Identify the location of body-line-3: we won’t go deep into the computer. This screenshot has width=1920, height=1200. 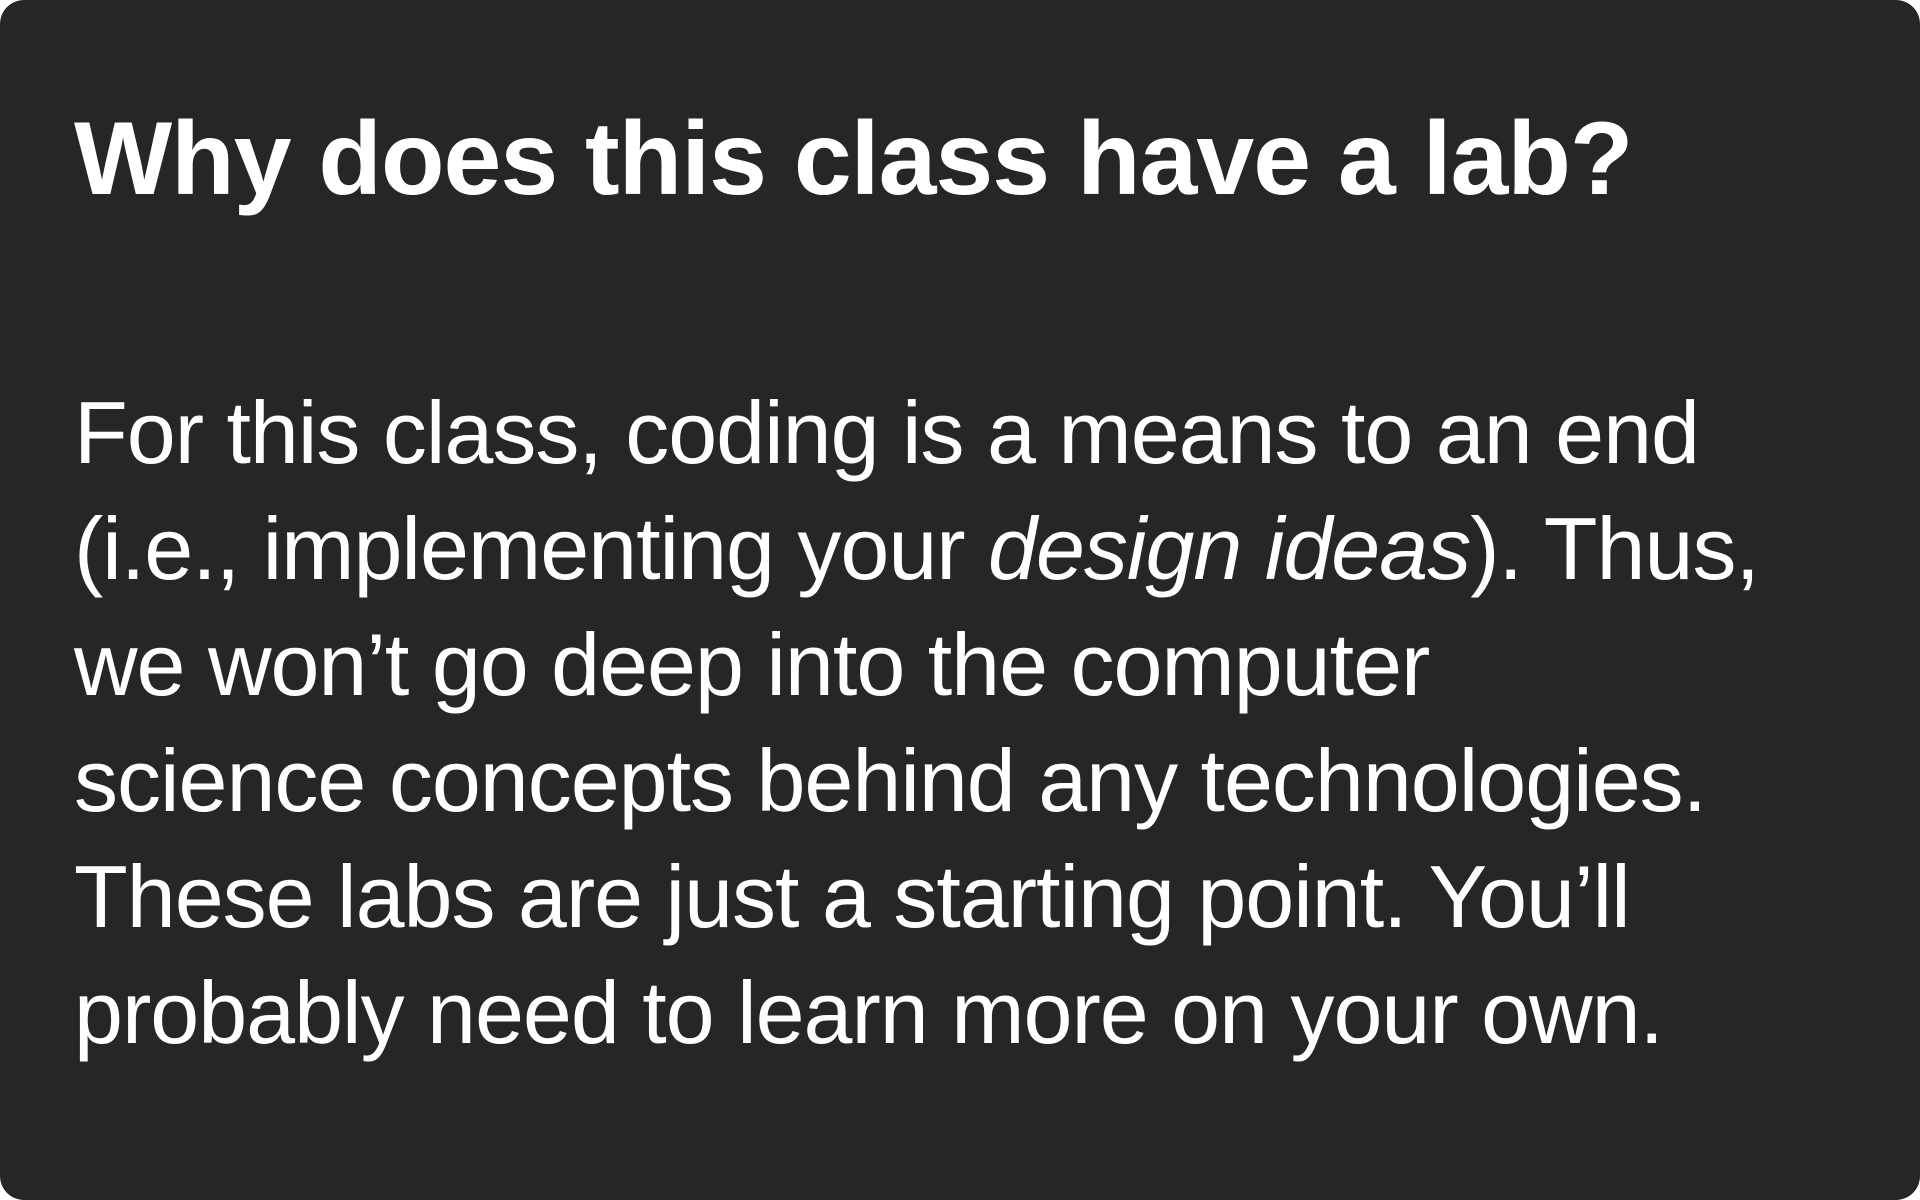
(752, 664).